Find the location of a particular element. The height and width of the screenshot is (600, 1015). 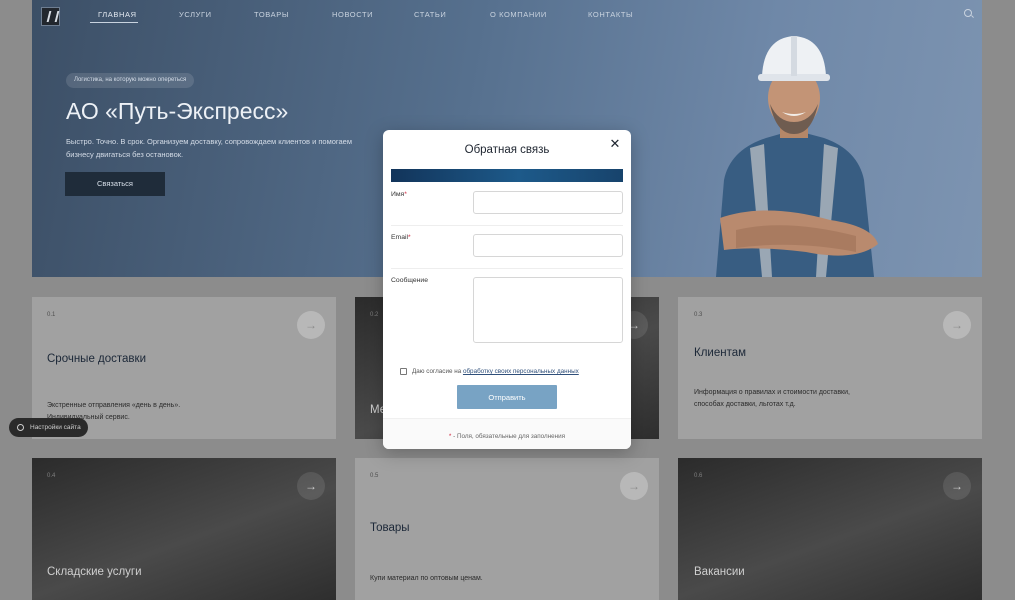

contact-button: Связаться is located at coordinates (115, 184).